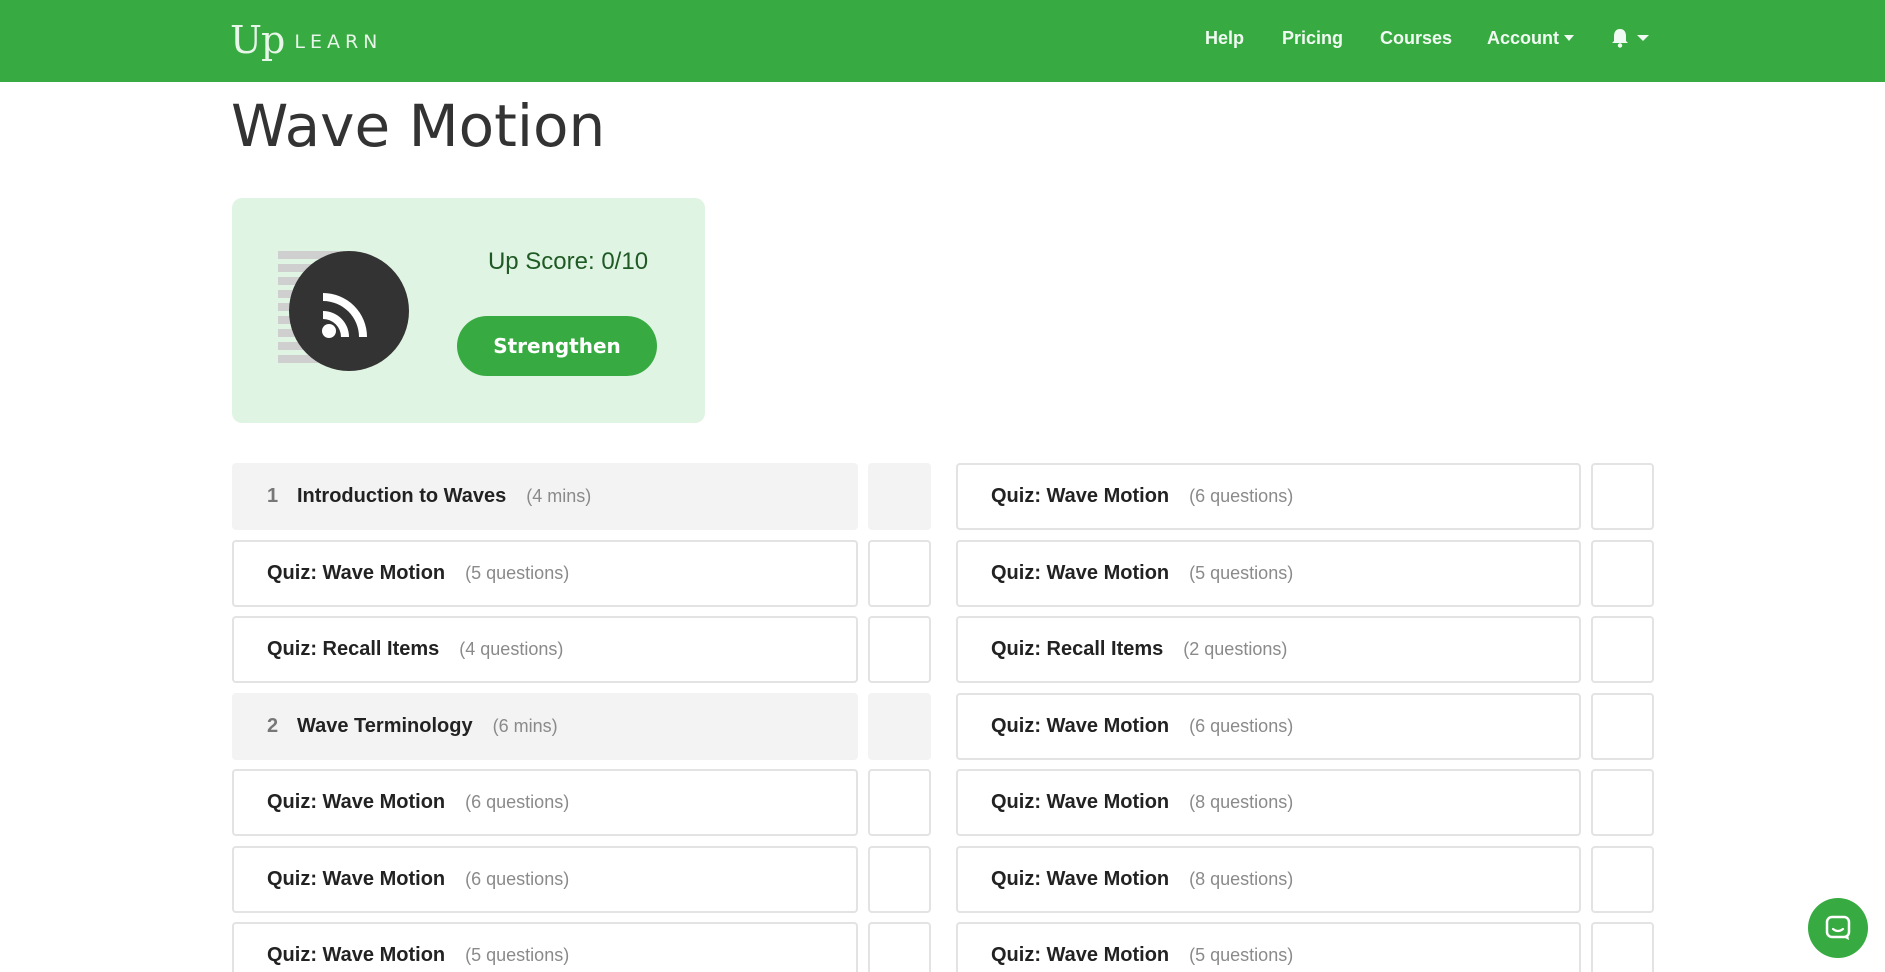 This screenshot has width=1885, height=972. Describe the element at coordinates (1312, 38) in the screenshot. I see `nav-pricing-link: Pricing` at that location.